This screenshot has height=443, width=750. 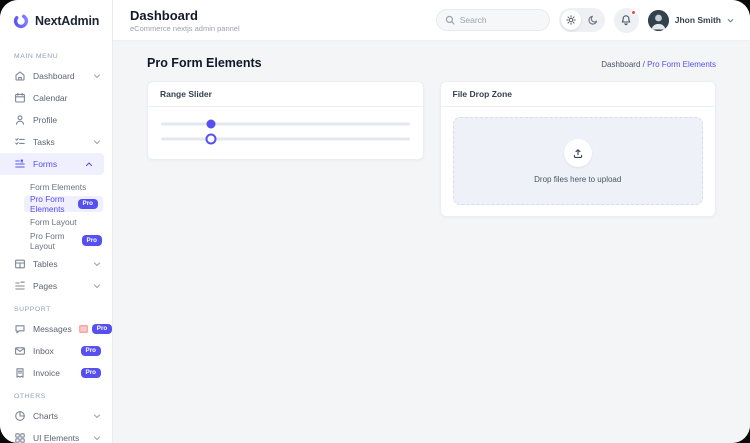 What do you see at coordinates (185, 28) in the screenshot?
I see `header-subtitle: eCommerce nextjs admin pannel` at bounding box center [185, 28].